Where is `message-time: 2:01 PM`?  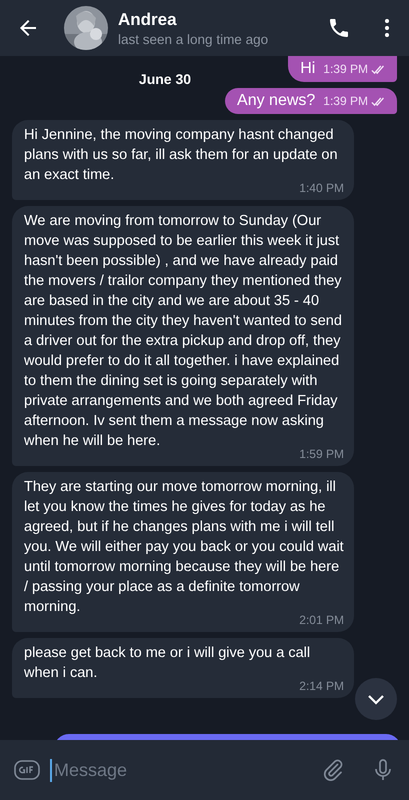
message-time: 2:01 PM is located at coordinates (321, 620).